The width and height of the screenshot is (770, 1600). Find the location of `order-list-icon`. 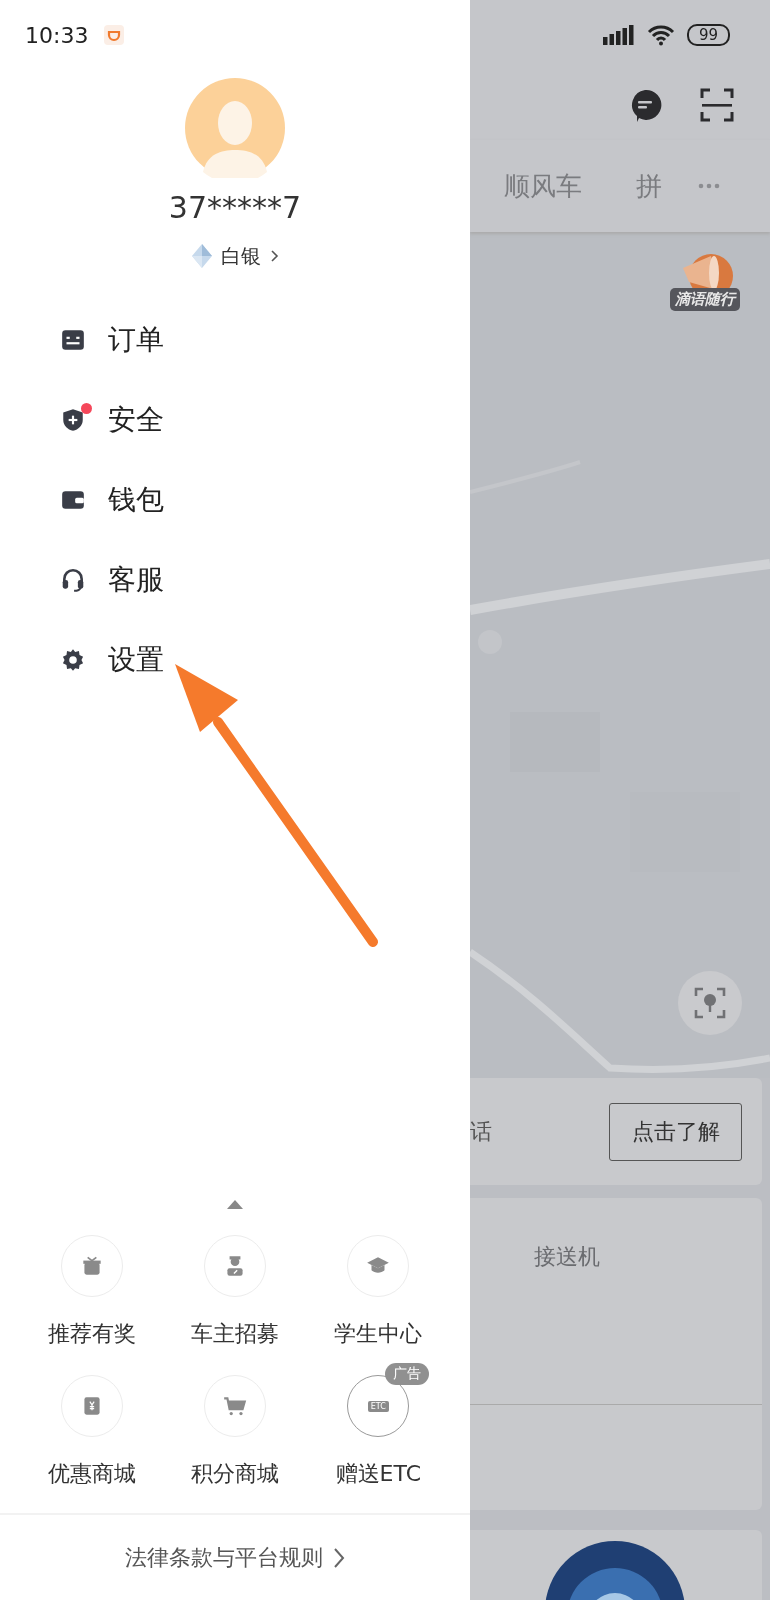

order-list-icon is located at coordinates (73, 340).